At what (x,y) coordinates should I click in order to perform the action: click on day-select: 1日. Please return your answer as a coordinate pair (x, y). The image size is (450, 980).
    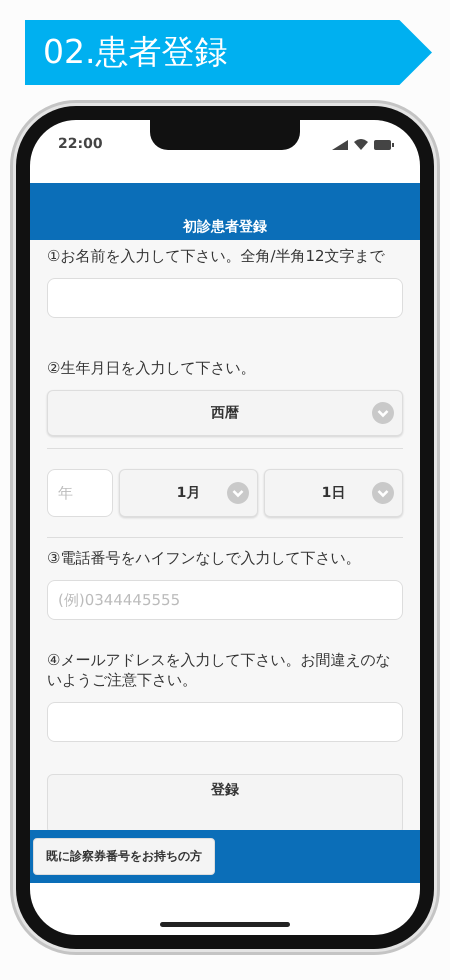
    Looking at the image, I should click on (333, 493).